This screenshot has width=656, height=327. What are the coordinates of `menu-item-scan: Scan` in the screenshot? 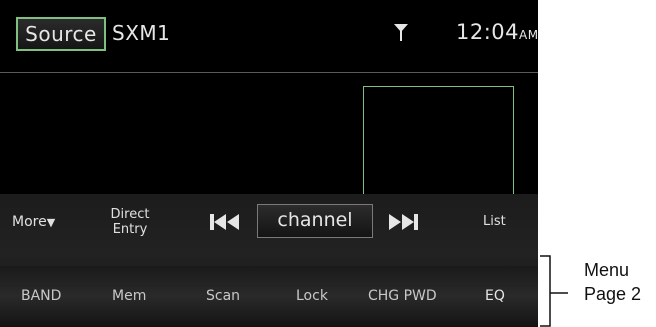 It's located at (223, 296).